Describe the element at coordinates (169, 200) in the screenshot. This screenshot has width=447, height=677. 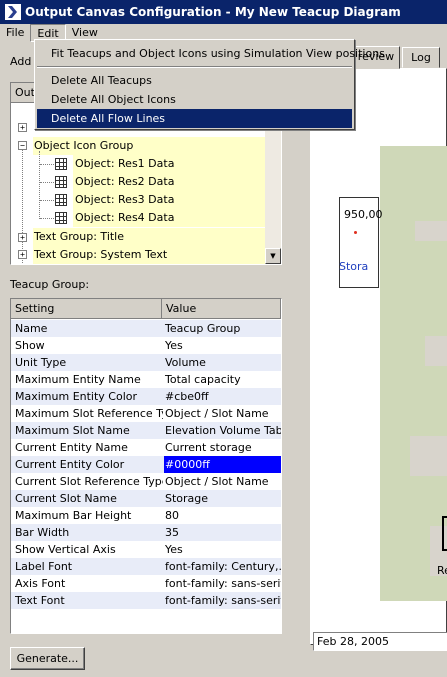
I see `tree-item-res3: Object: Res3 Data` at that location.